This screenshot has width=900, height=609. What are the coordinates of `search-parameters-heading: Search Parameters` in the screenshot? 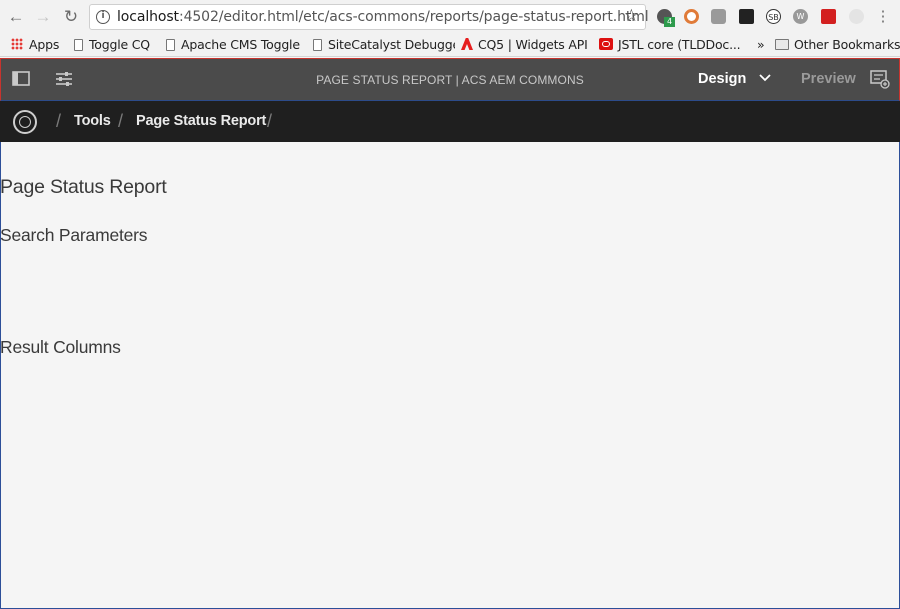 It's located at (74, 235).